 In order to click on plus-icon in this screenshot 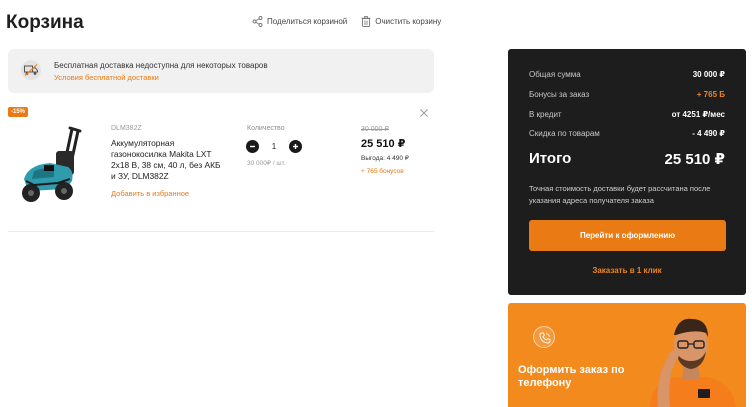, I will do `click(295, 146)`.